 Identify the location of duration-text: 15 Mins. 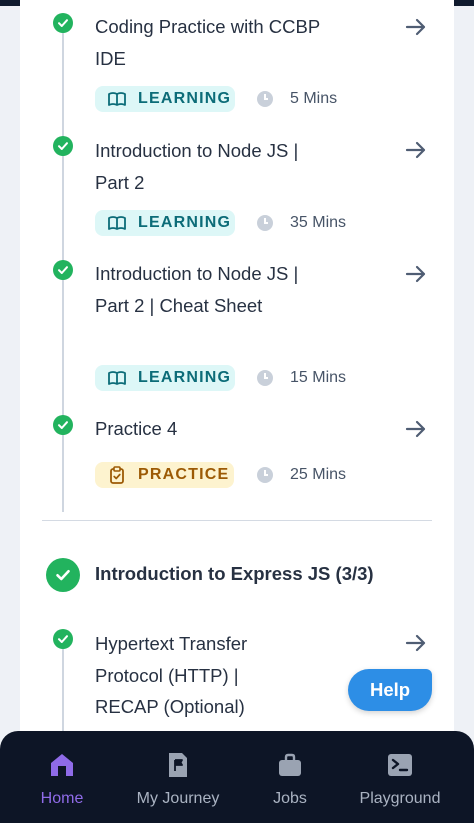
(318, 377).